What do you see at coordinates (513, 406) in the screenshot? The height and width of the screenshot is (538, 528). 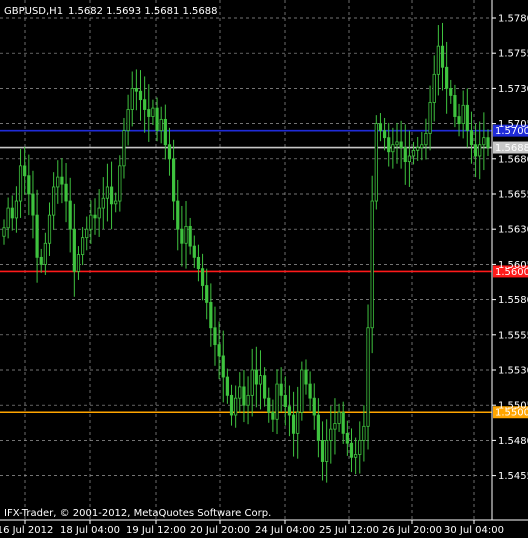 I see `price-tick-label: 1.5505` at bounding box center [513, 406].